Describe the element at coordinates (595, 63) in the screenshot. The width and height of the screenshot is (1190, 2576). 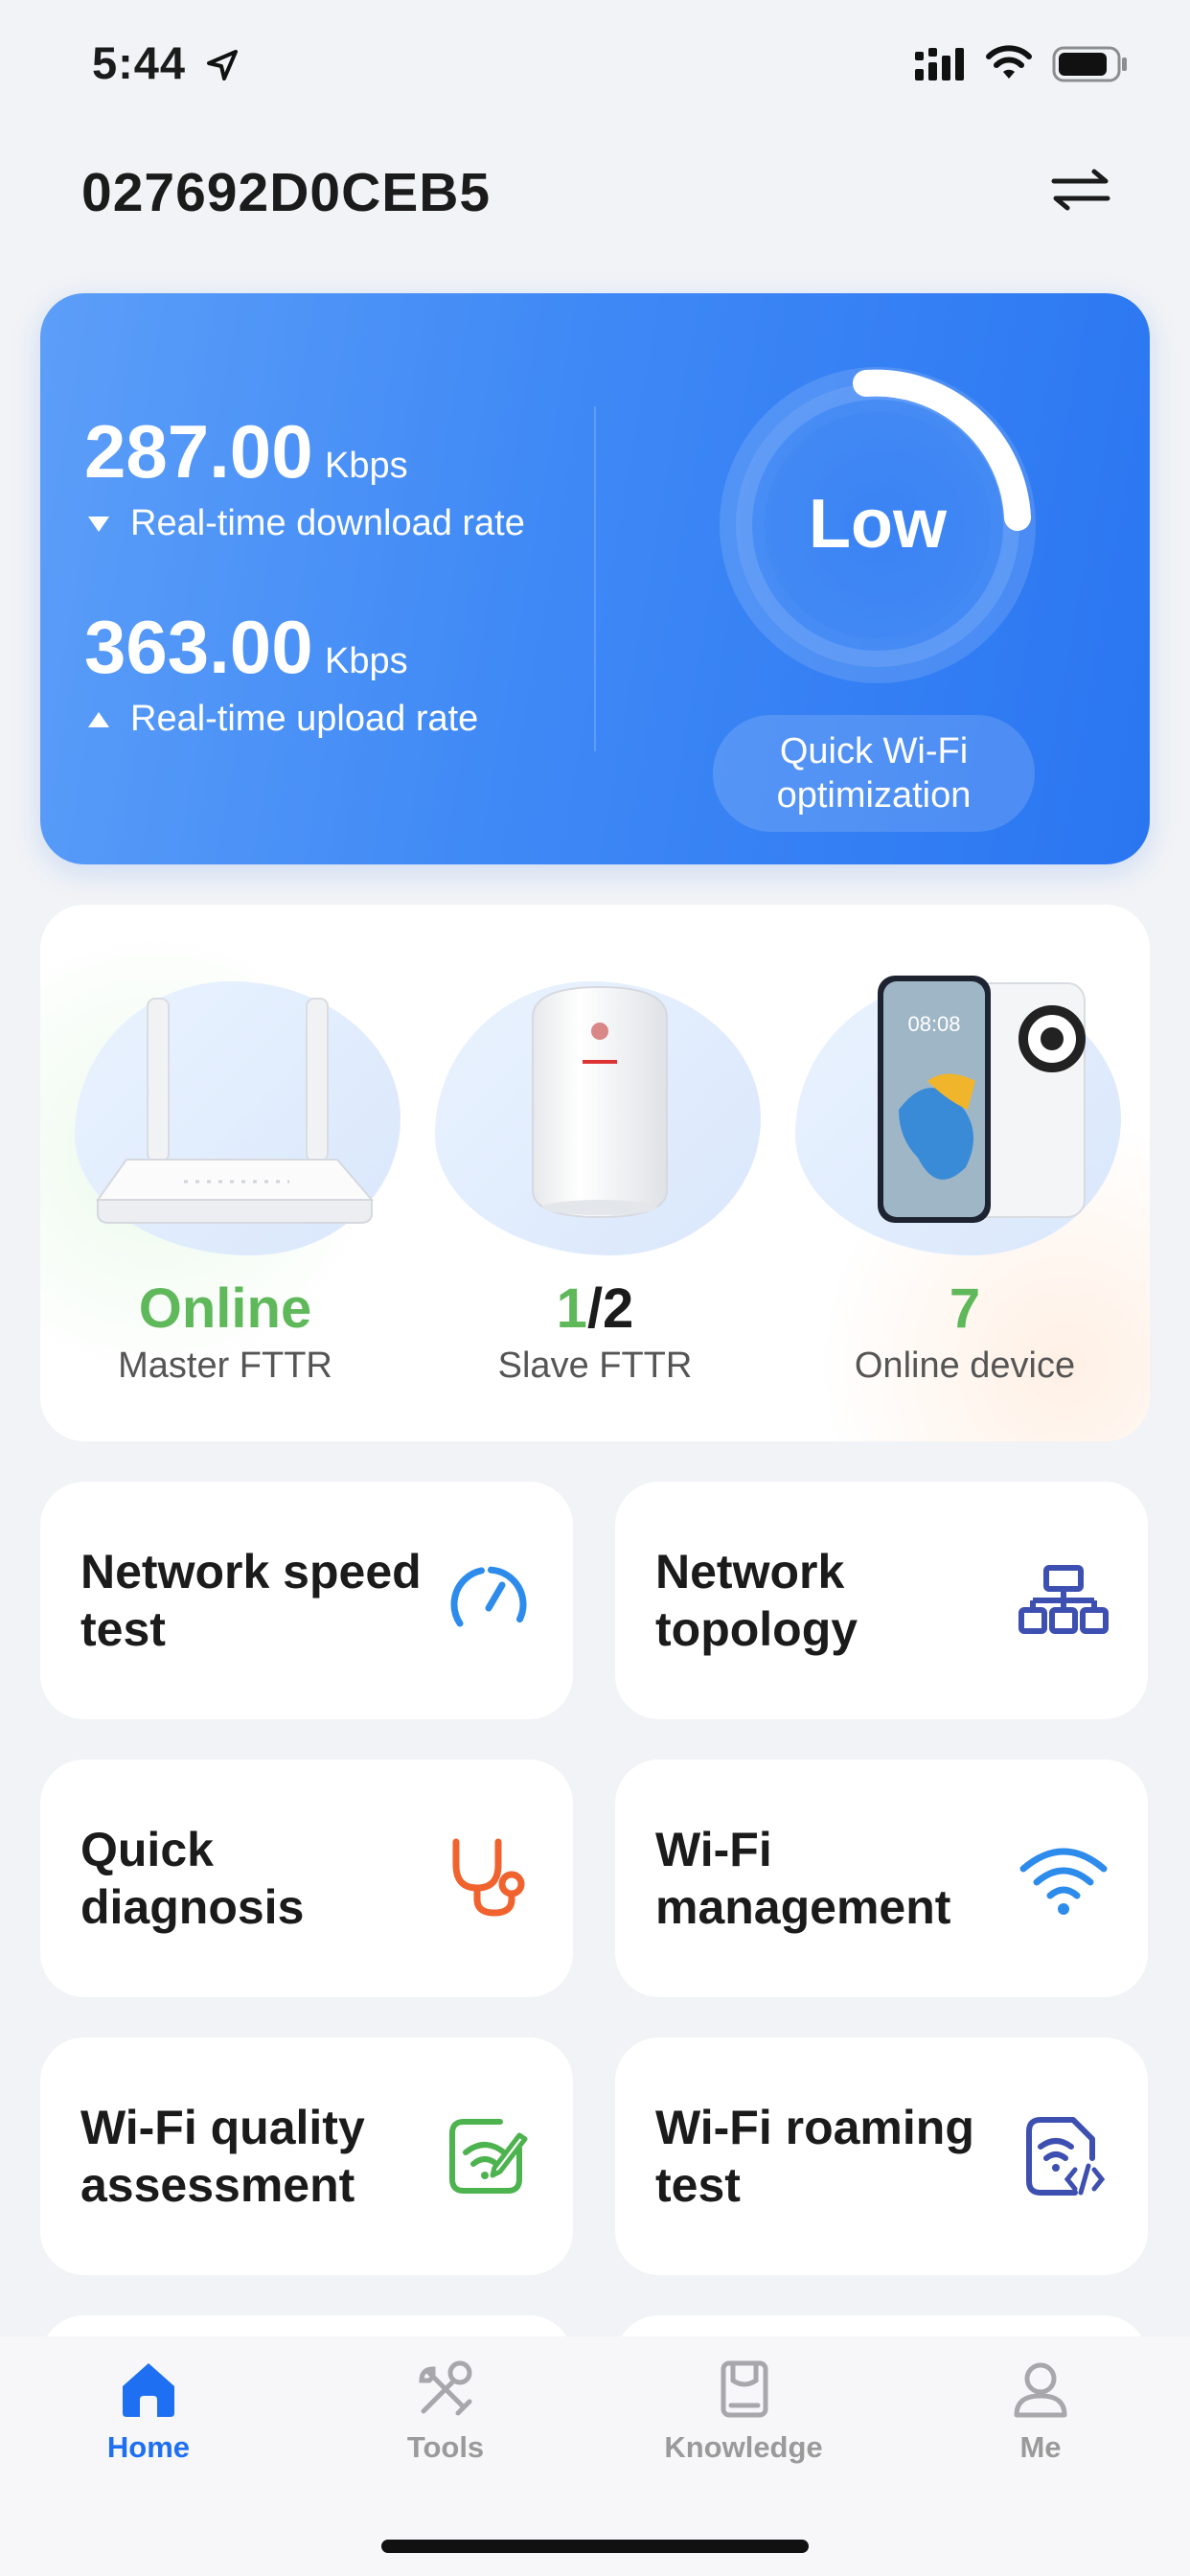
I see `status-bar: 5:44` at that location.